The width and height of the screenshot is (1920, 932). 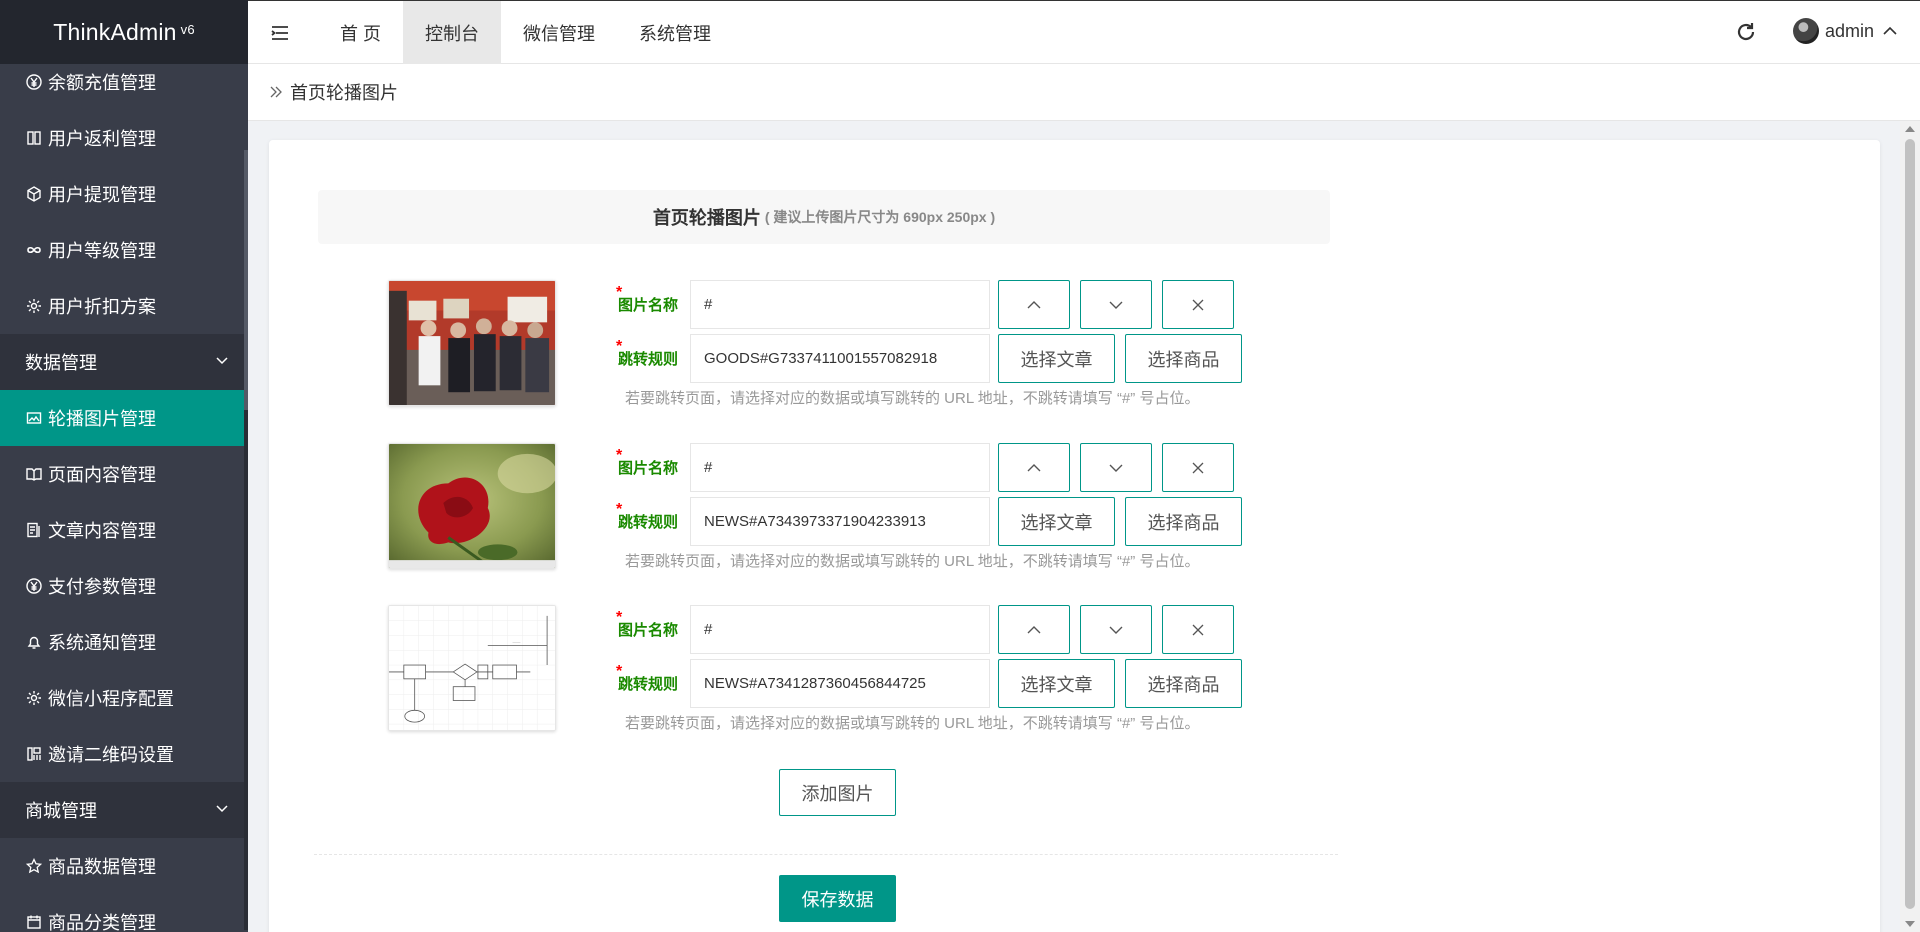 I want to click on form-title-bar: 首页轮播图片 ( 建议上传图片尺寸为 690px 250px ), so click(x=824, y=217).